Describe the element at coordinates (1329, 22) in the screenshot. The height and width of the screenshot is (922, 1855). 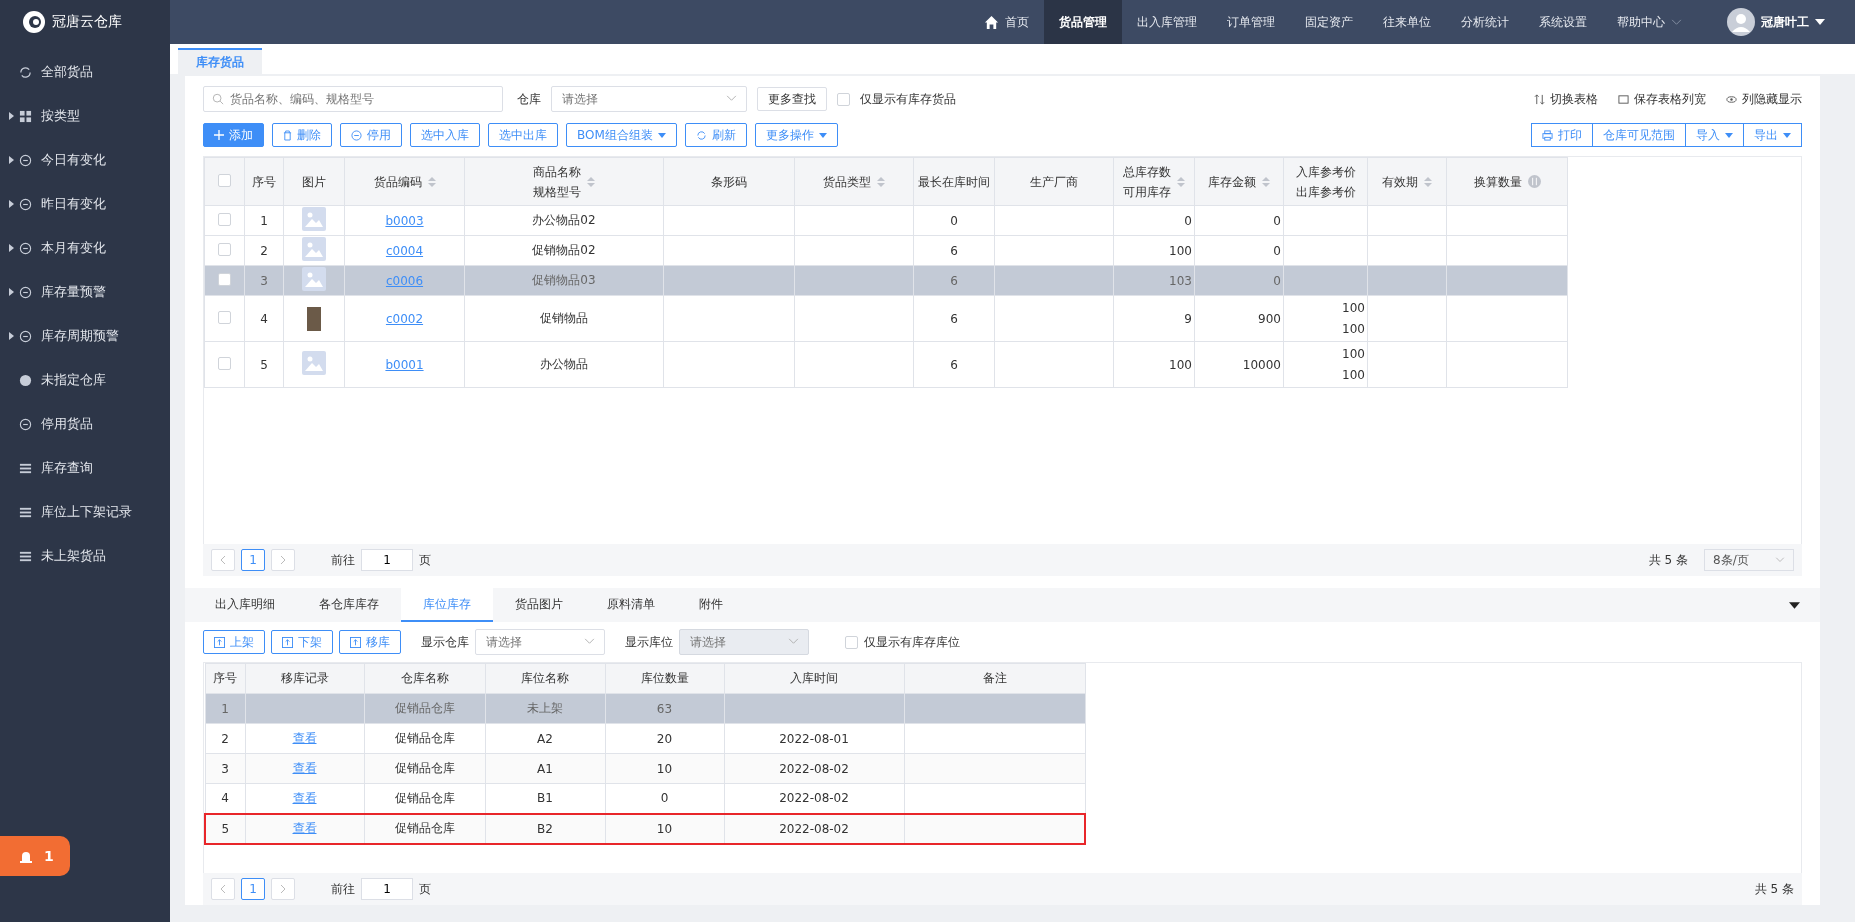
I see `nav-tab: 固定资产` at that location.